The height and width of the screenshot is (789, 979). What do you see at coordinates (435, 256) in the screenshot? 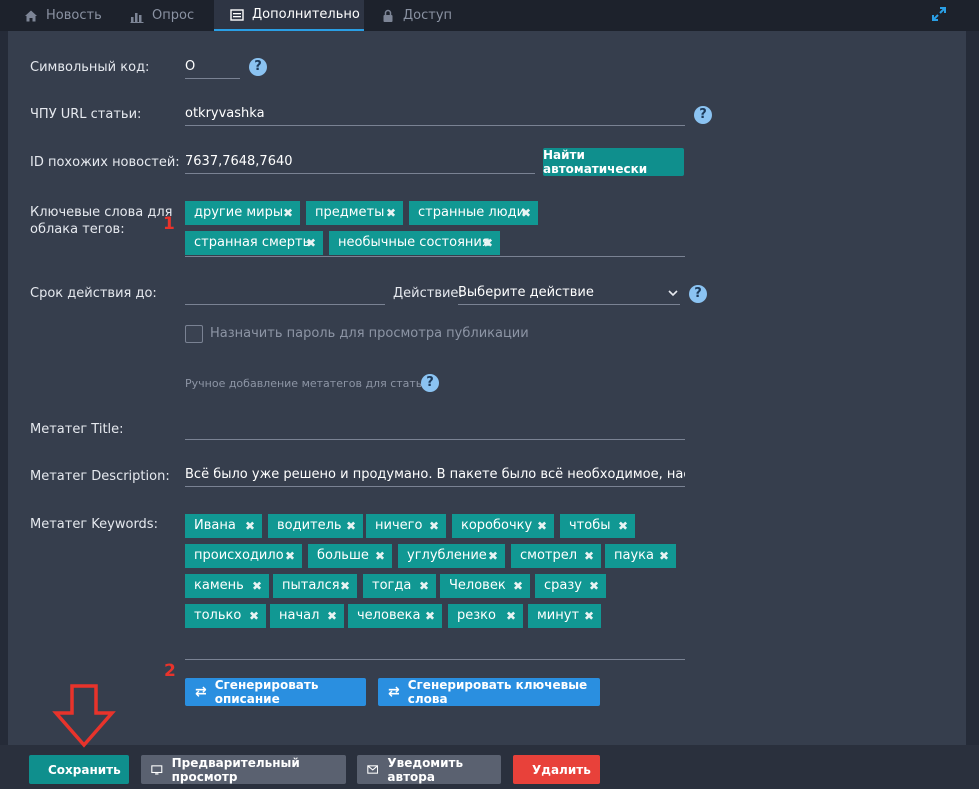
I see `tag-cloud-underline` at bounding box center [435, 256].